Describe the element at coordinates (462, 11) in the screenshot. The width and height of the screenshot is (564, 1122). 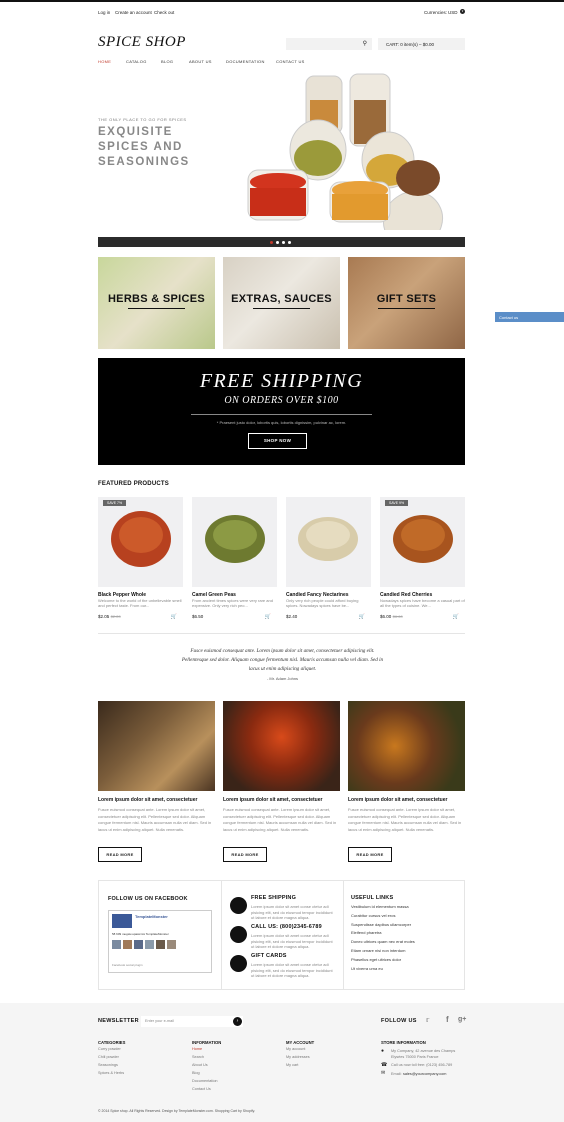
I see `chevron-down-icon: ▾` at that location.